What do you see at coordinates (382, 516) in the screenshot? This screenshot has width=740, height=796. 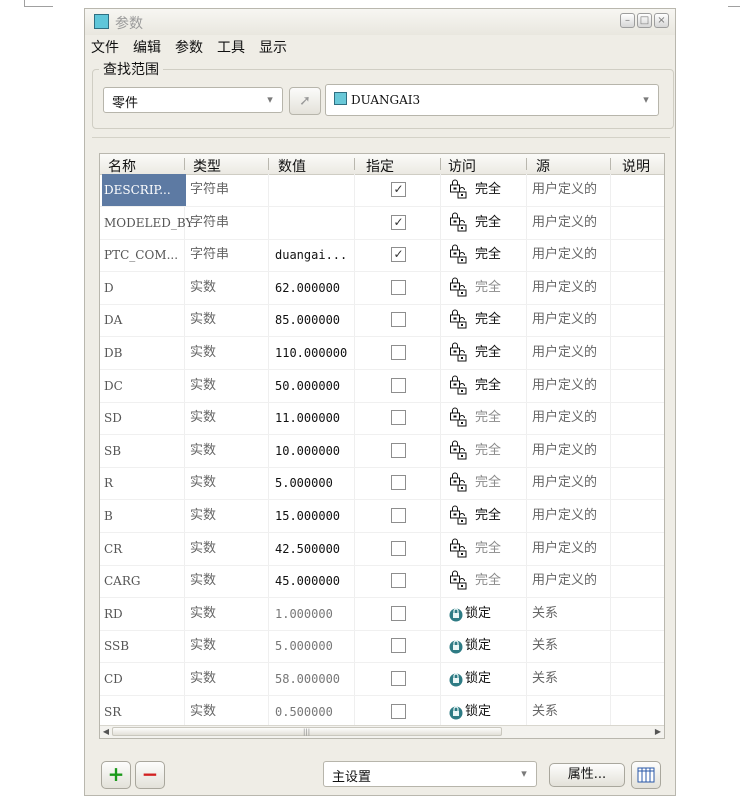 I see `table-row: B 实数 15.000000 完全 用户定义的` at bounding box center [382, 516].